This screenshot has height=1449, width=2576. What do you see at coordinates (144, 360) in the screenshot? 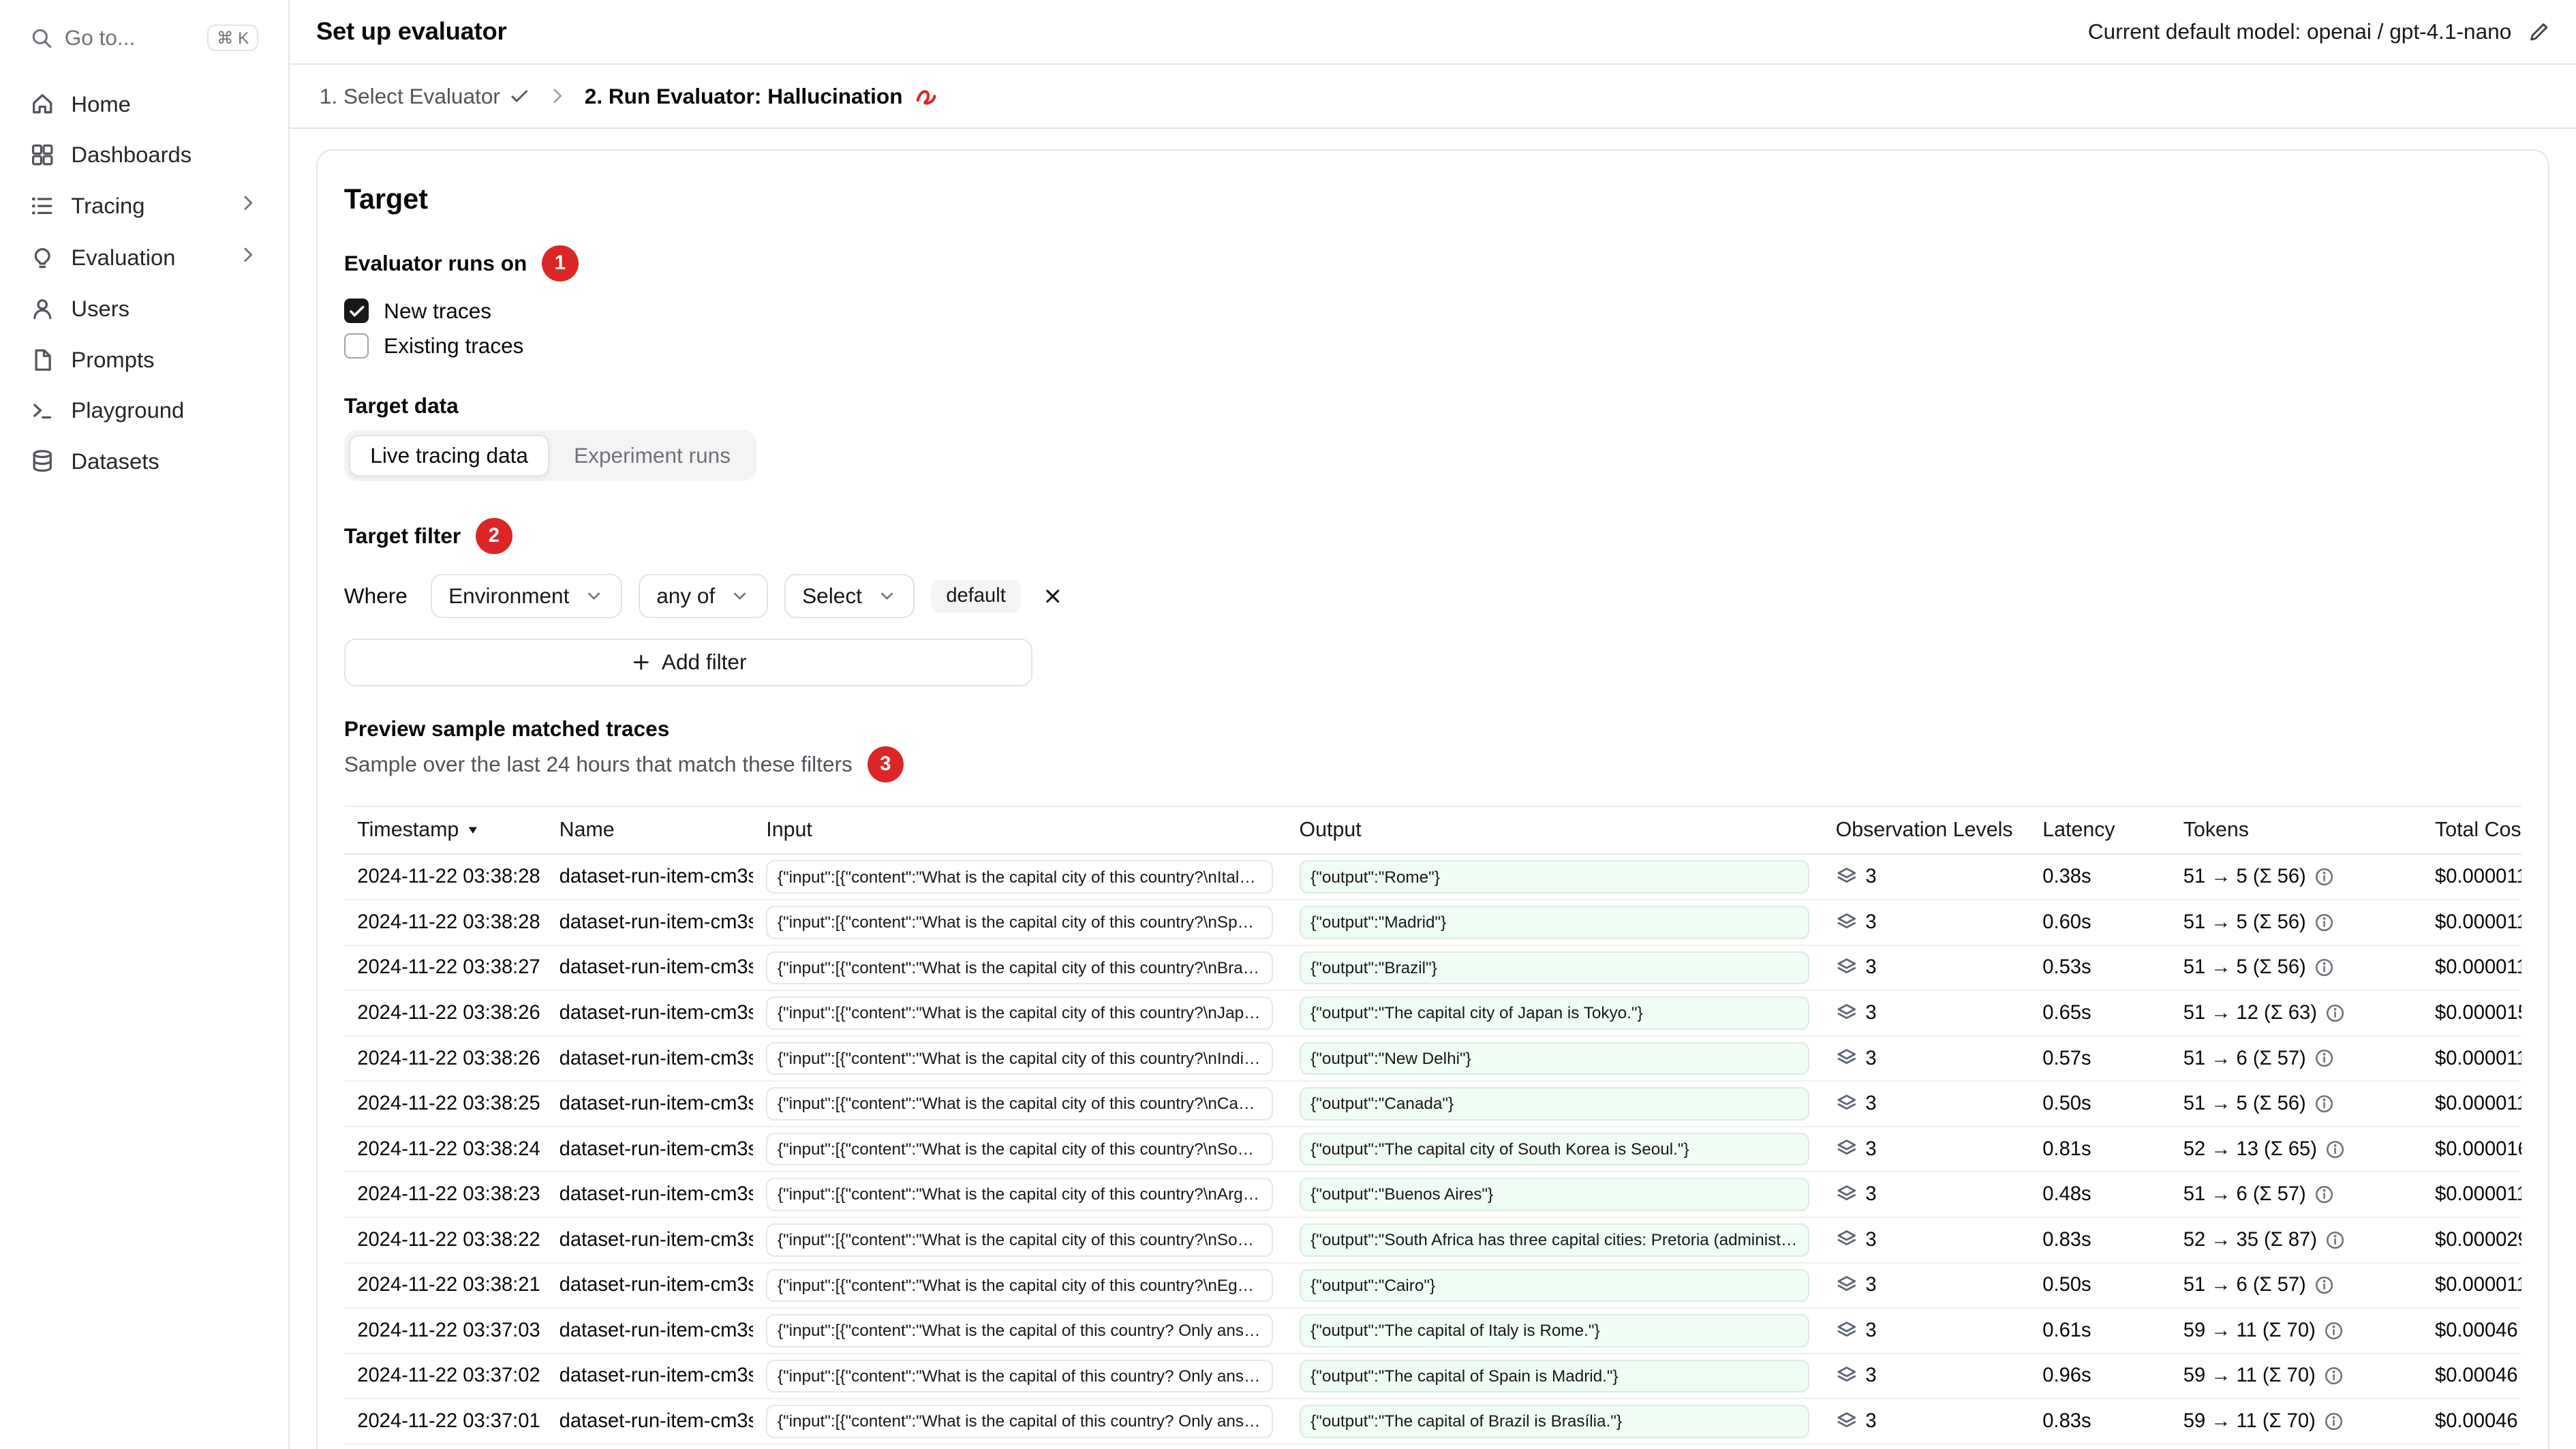
I see `sidebar-item-prompts: Prompts` at bounding box center [144, 360].